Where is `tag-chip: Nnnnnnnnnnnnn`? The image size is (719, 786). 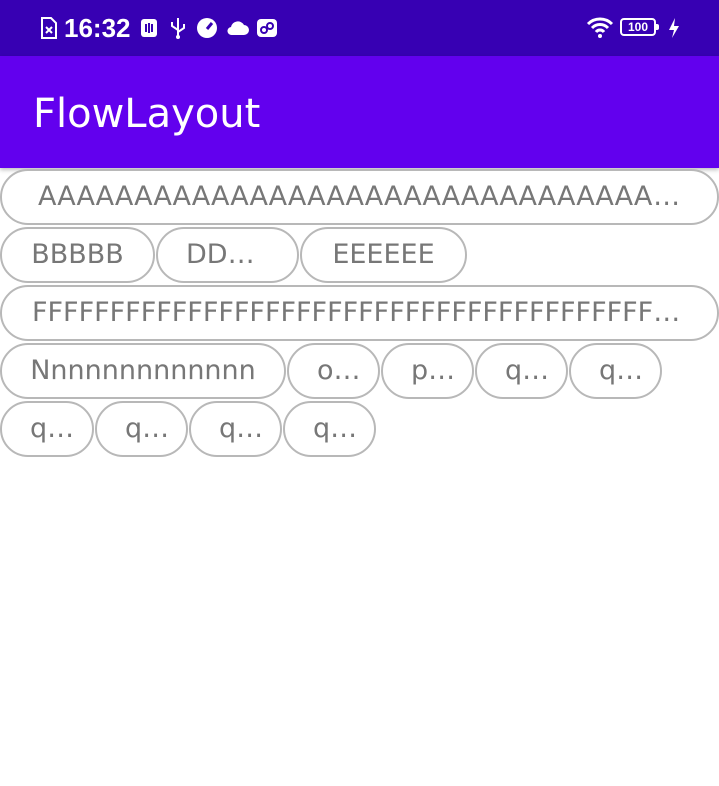 tag-chip: Nnnnnnnnnnnnn is located at coordinates (143, 371).